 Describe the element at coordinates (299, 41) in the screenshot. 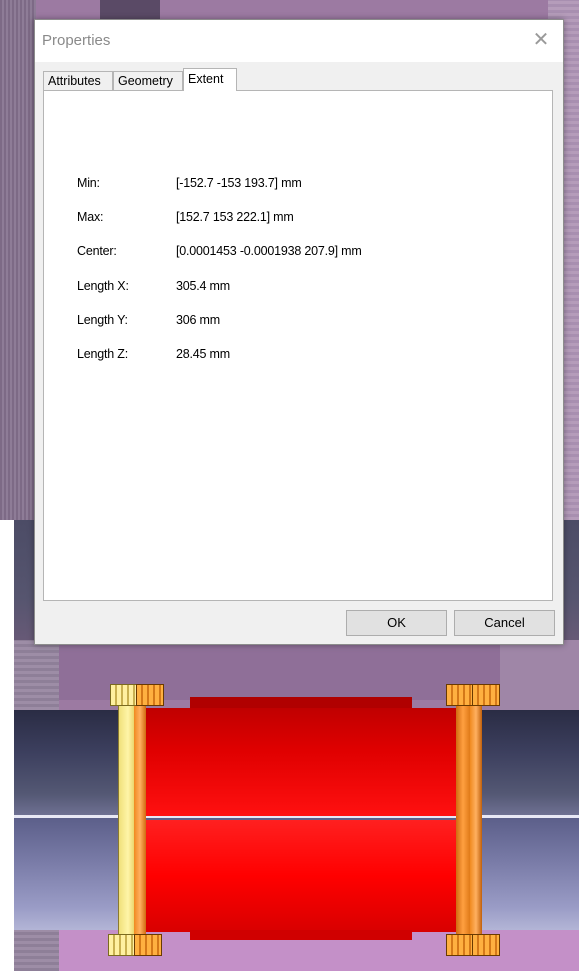

I see `dialog-titlebar: Properties ✕` at that location.